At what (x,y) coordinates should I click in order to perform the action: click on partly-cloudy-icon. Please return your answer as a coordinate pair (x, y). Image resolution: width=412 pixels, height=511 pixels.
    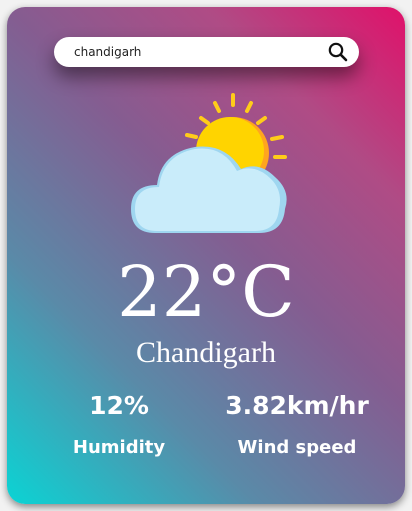
    Looking at the image, I should click on (209, 163).